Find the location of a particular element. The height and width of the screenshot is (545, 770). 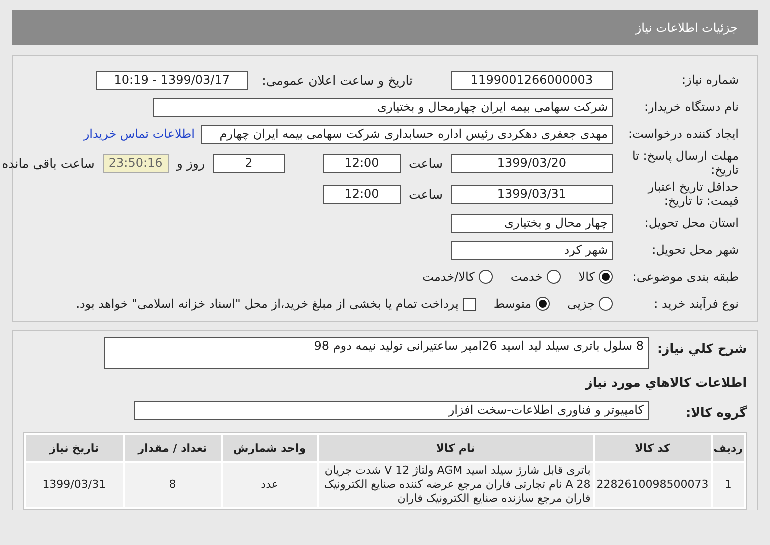

city-field: شهر کرد is located at coordinates (532, 250).